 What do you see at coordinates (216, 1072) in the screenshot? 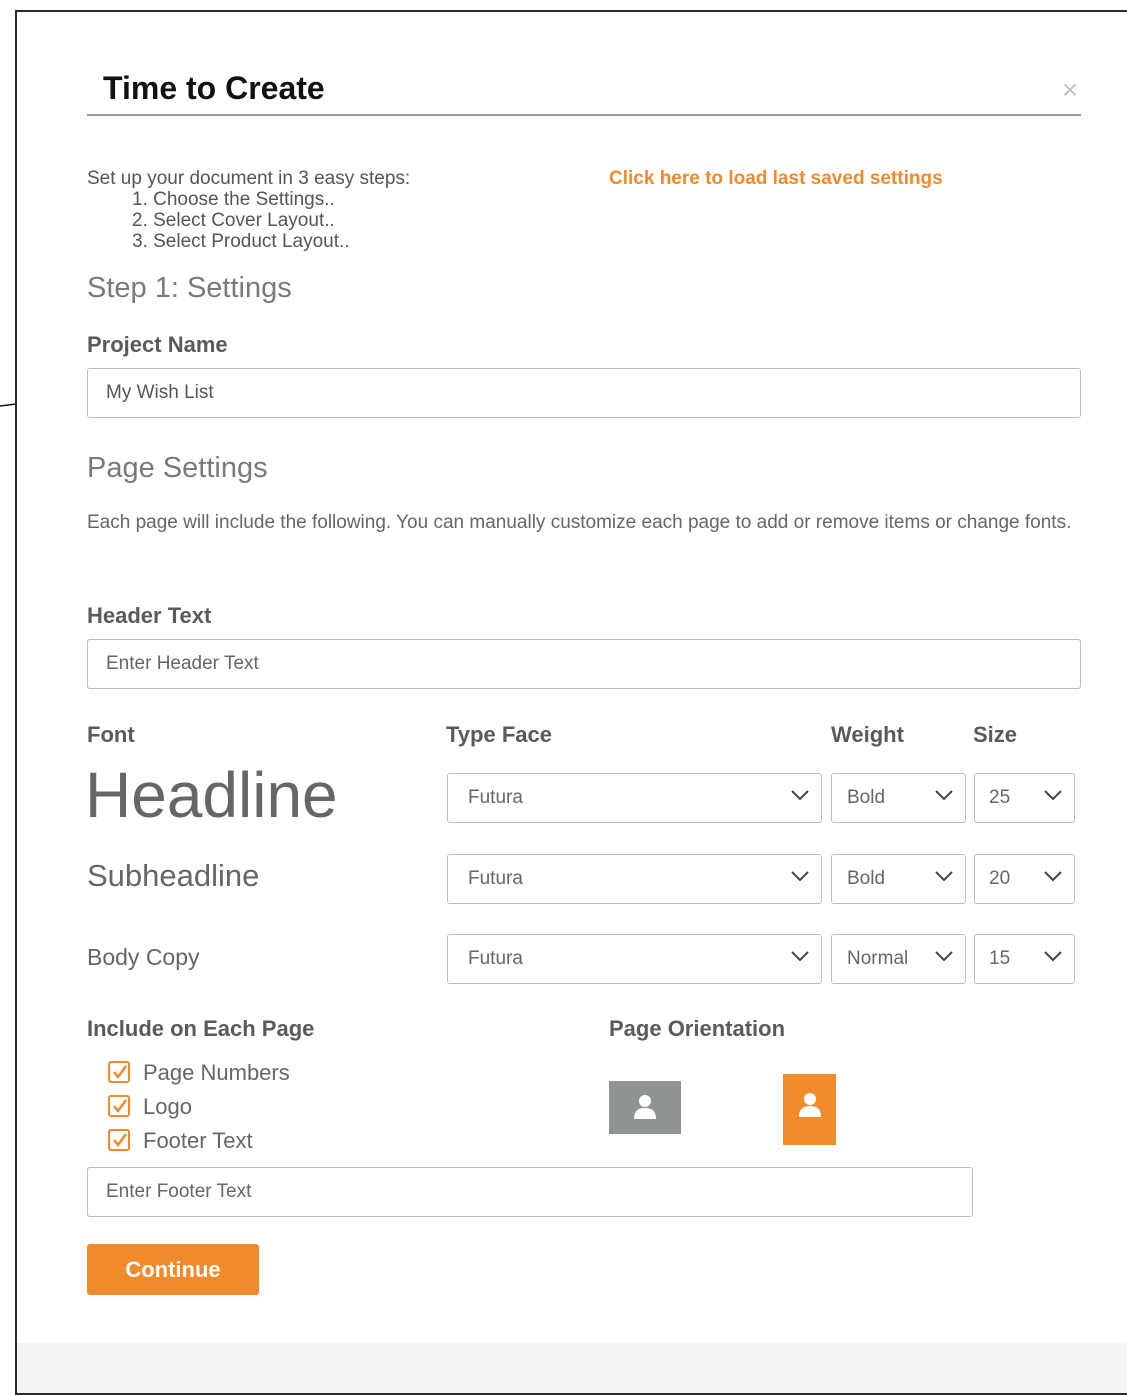
I see `page-numbers-label: Page Numbers` at bounding box center [216, 1072].